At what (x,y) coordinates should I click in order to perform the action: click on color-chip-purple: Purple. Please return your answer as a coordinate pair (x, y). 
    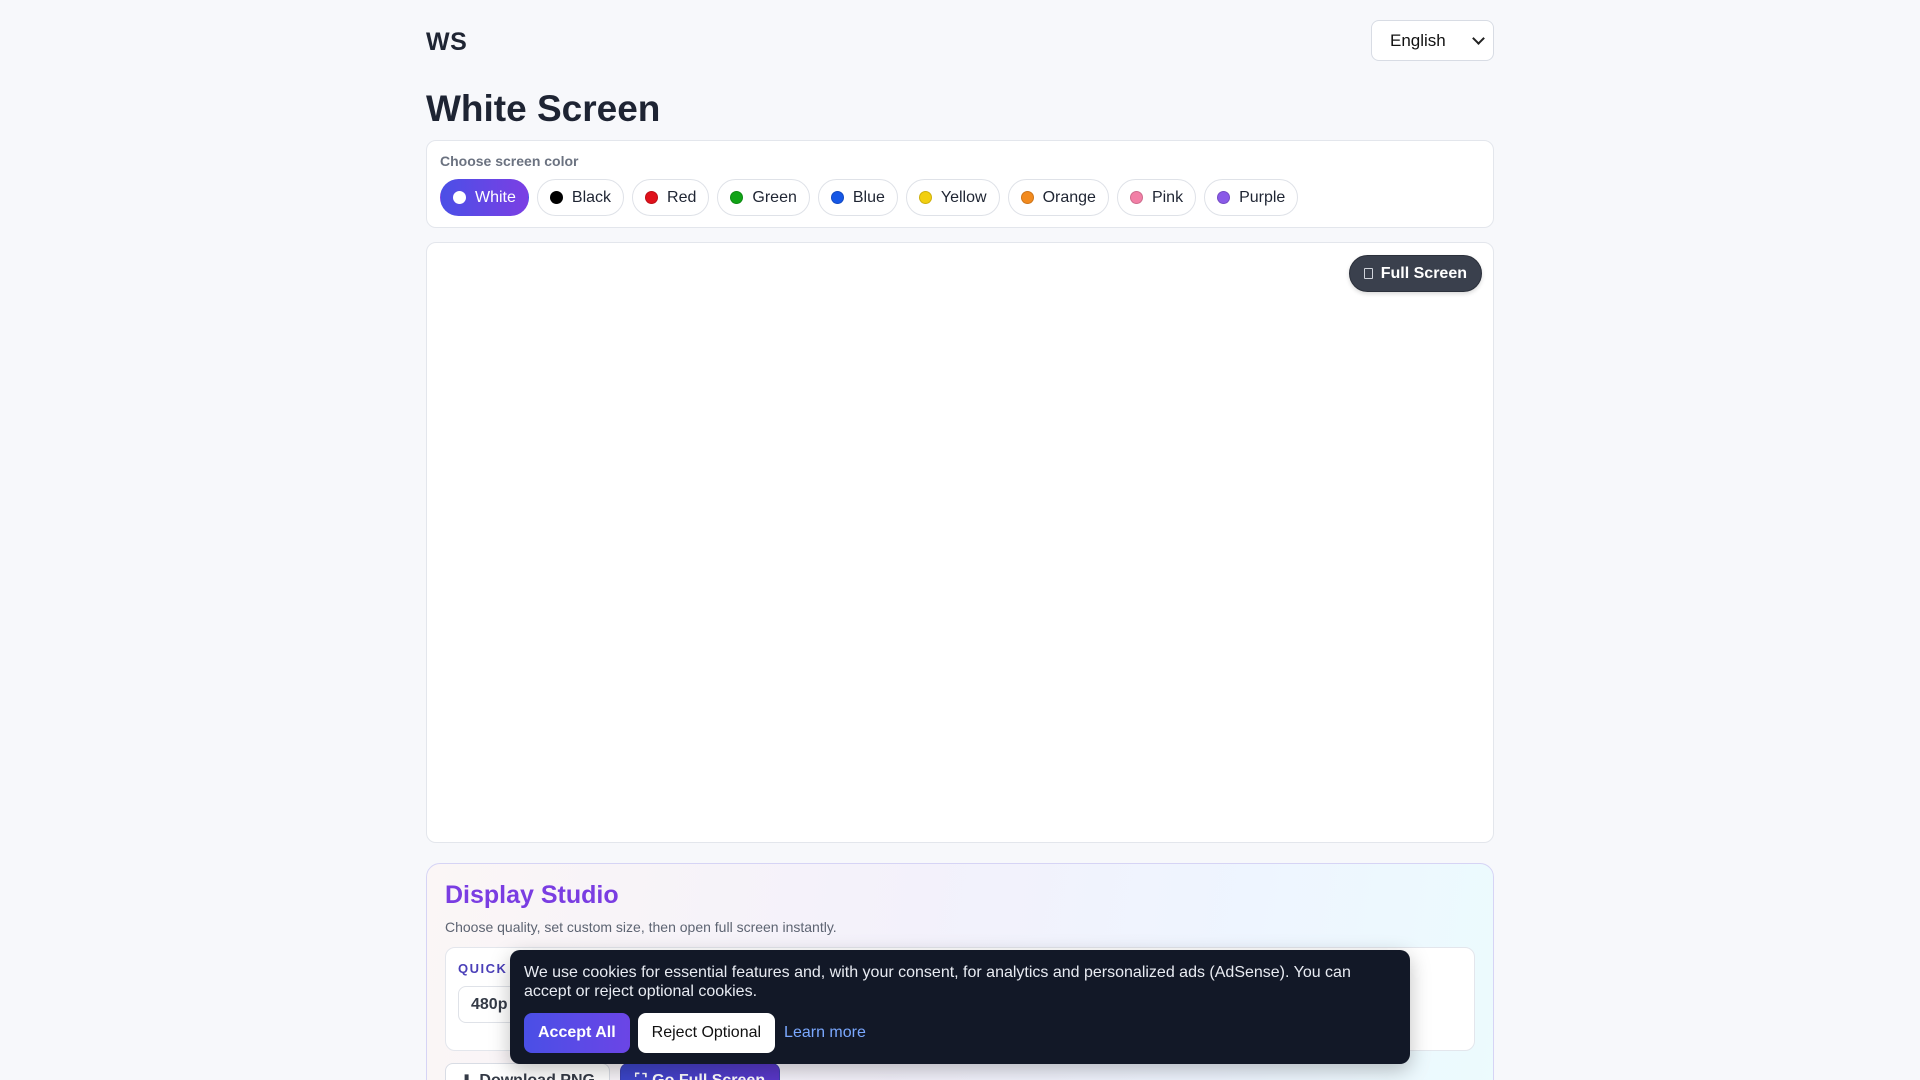
    Looking at the image, I should click on (1251, 197).